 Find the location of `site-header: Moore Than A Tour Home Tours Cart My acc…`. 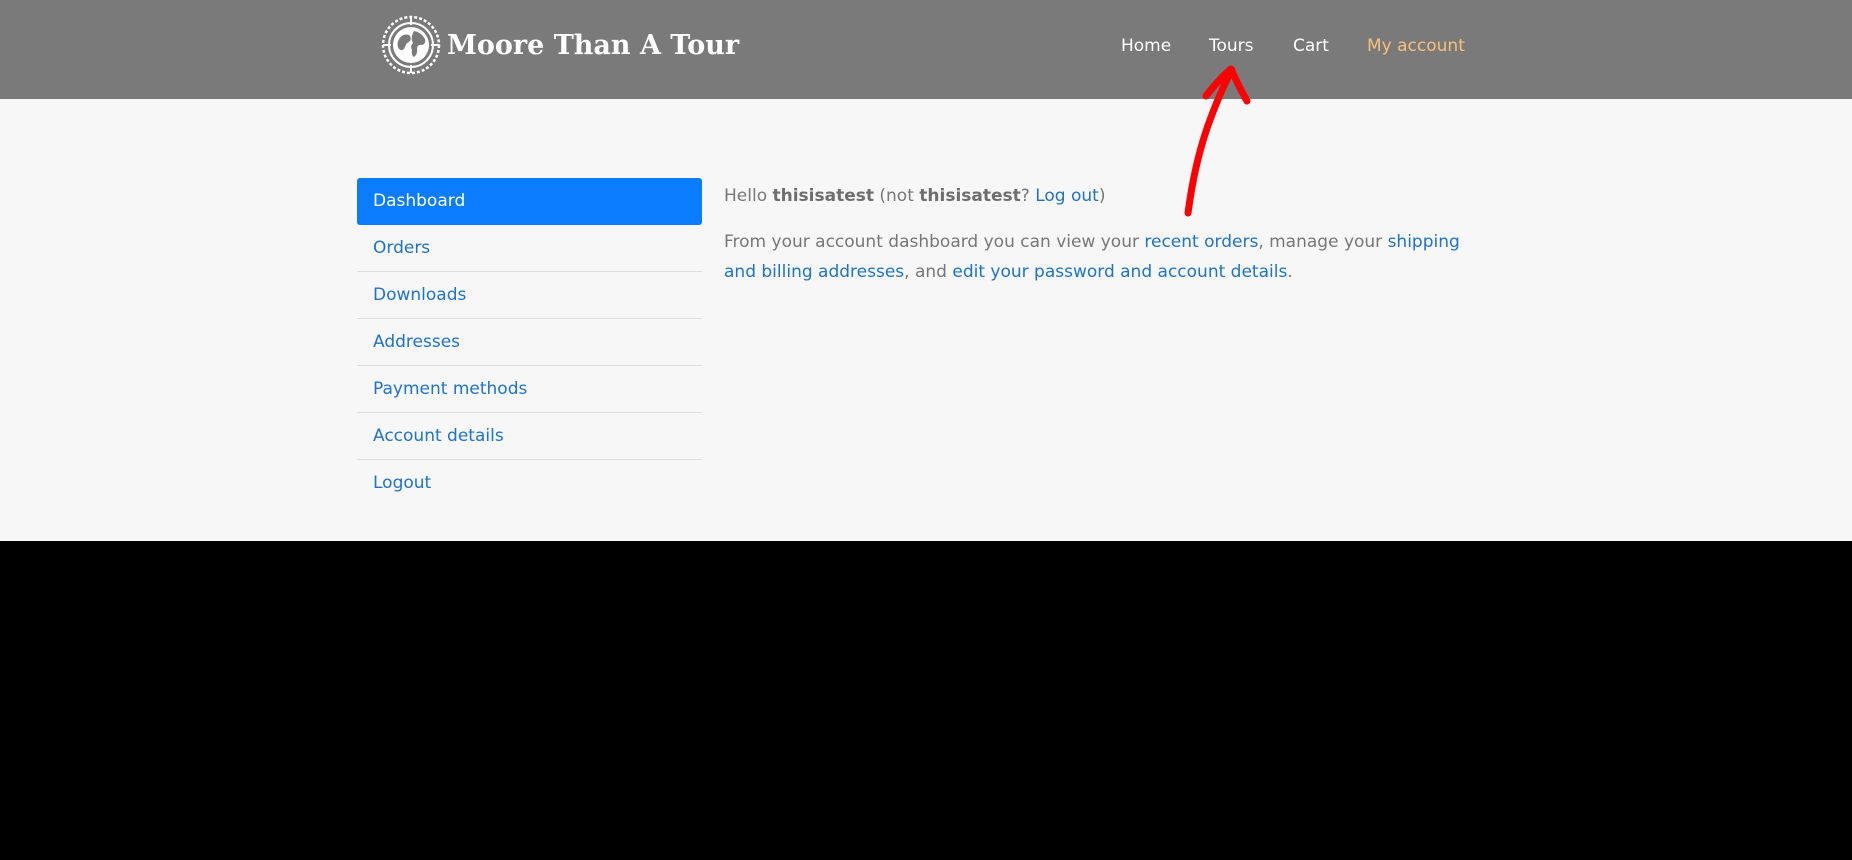

site-header: Moore Than A Tour Home Tours Cart My acc… is located at coordinates (926, 49).